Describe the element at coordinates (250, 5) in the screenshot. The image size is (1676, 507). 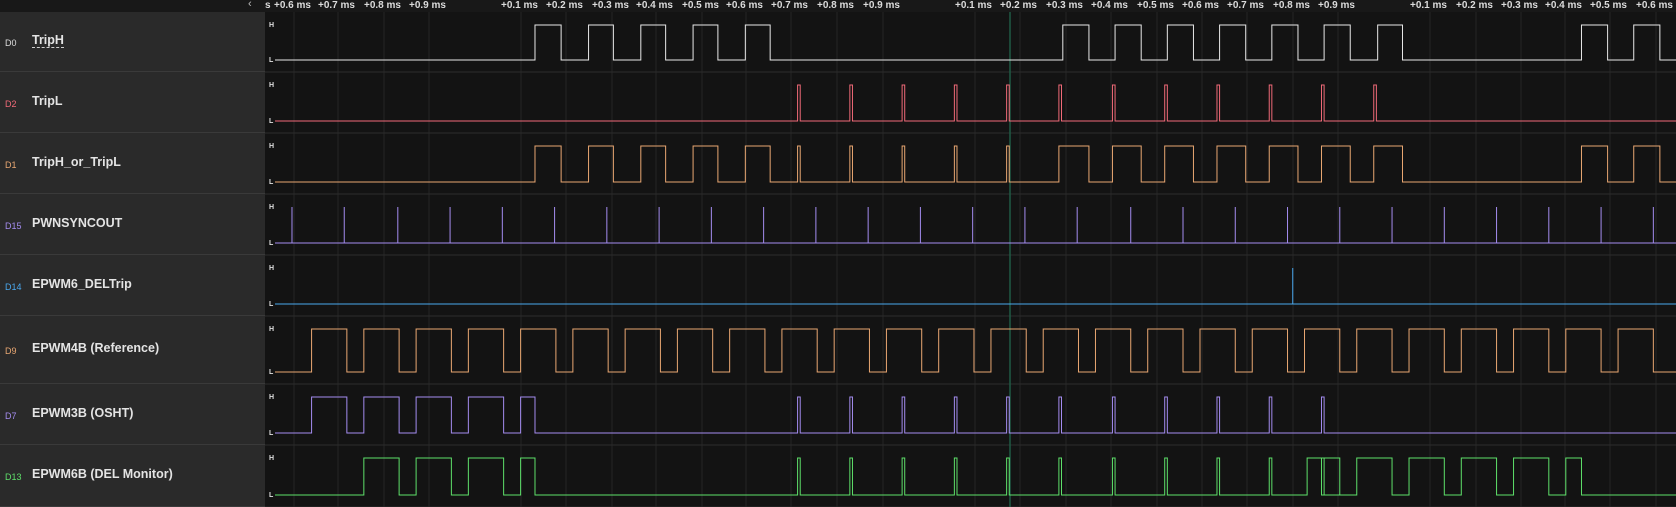
I see `chevron-left-icon: ‹` at that location.